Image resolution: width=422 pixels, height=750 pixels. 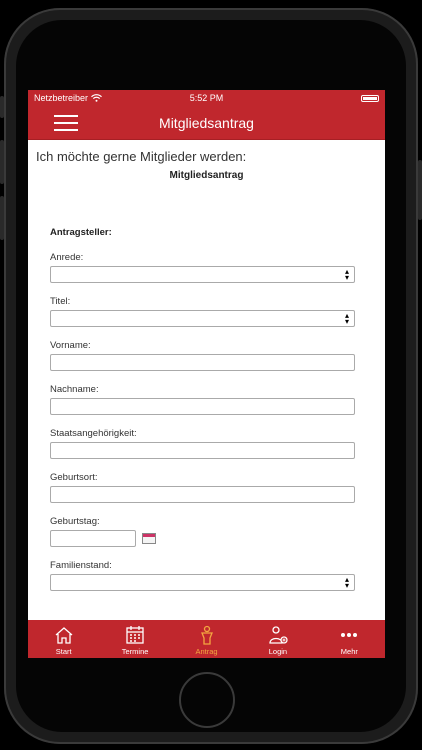 I want to click on familienstand-field: Familienstand: ▴ ▾, so click(x=202, y=575).